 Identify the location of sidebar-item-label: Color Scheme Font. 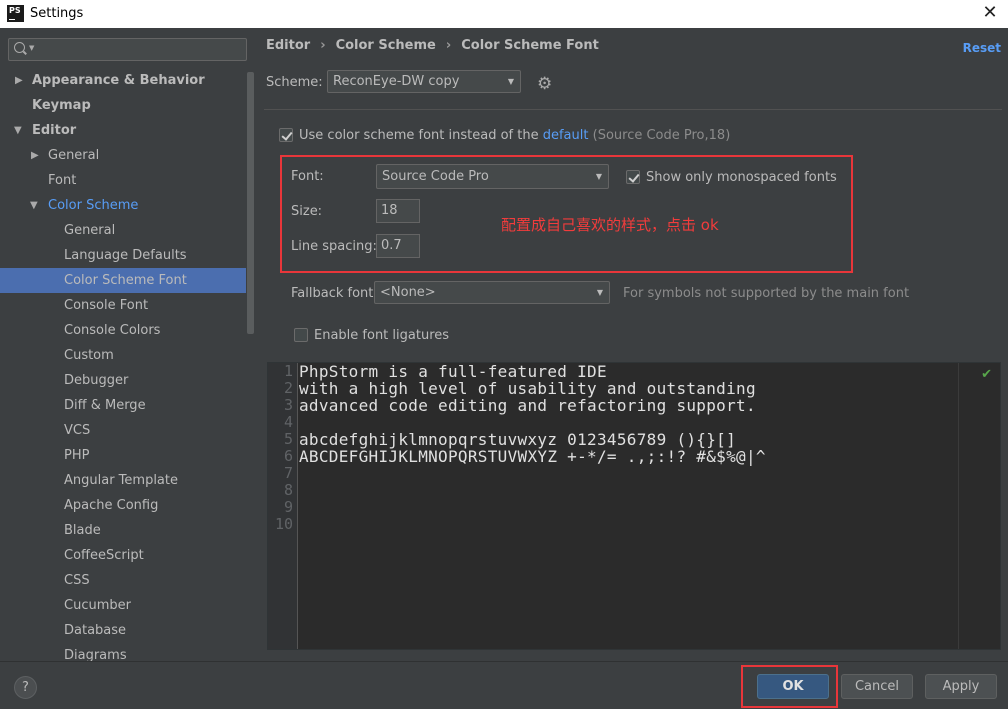
(125, 280).